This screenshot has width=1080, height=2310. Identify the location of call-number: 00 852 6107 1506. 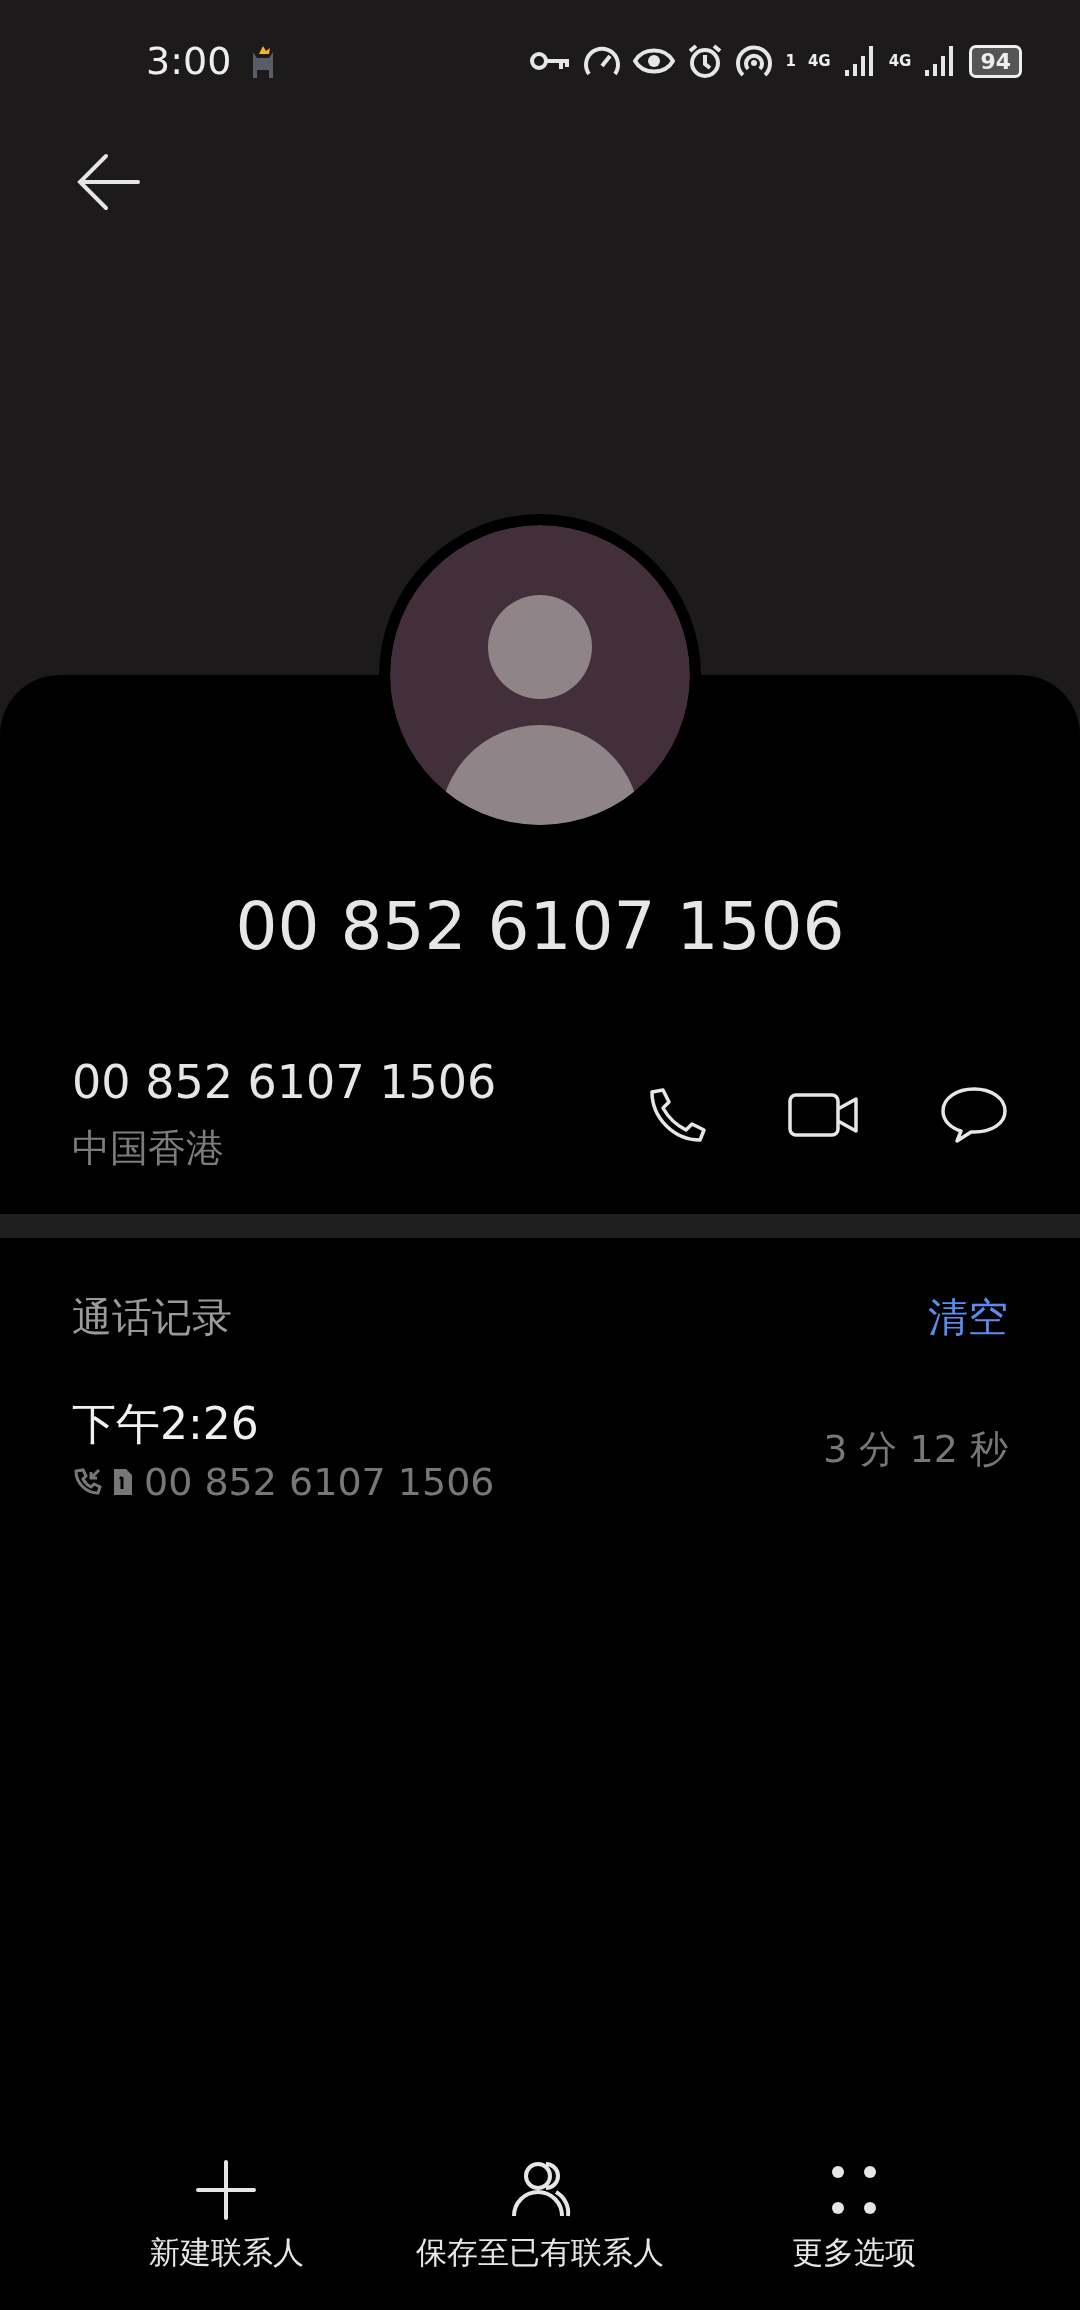
(319, 1482).